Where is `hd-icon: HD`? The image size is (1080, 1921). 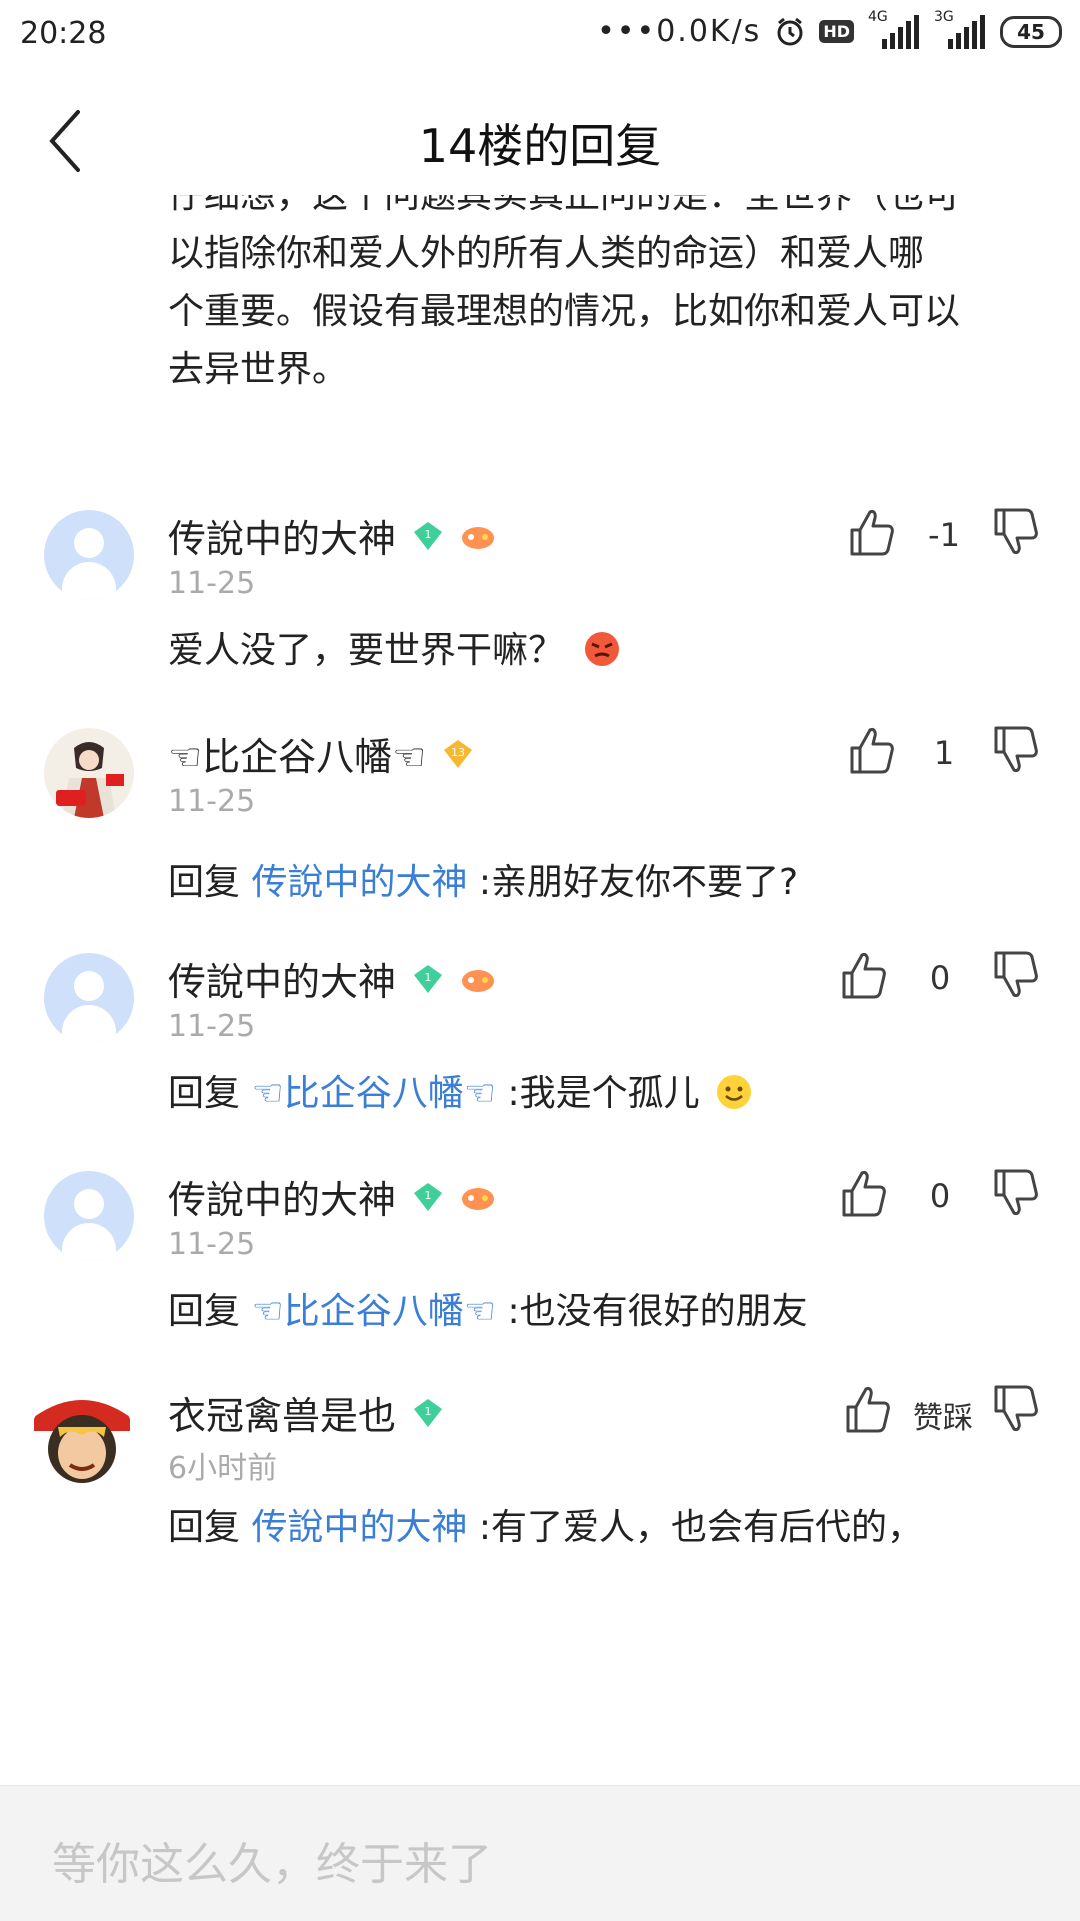
hd-icon: HD is located at coordinates (836, 31).